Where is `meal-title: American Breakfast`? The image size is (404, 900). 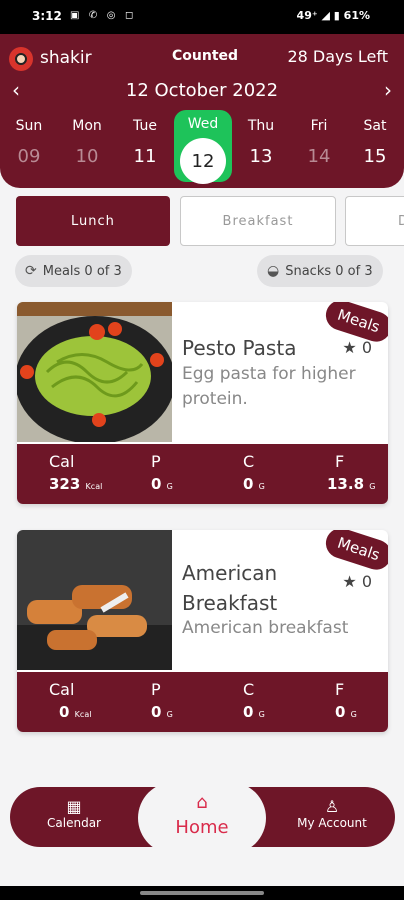
meal-title: American Breakfast is located at coordinates (229, 588).